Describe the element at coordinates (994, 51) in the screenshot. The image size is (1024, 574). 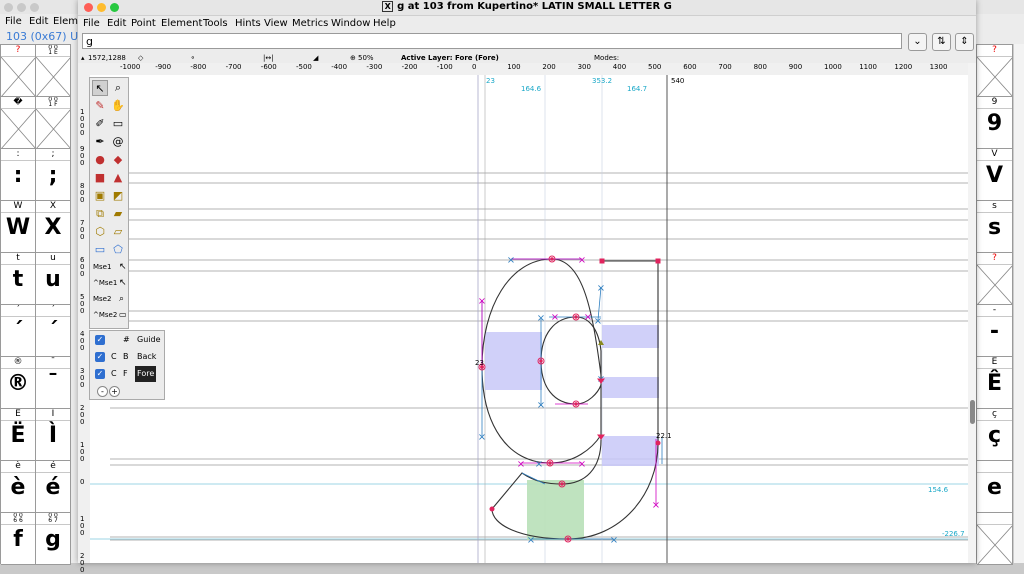
I see `glyph-cell-label: ?` at that location.